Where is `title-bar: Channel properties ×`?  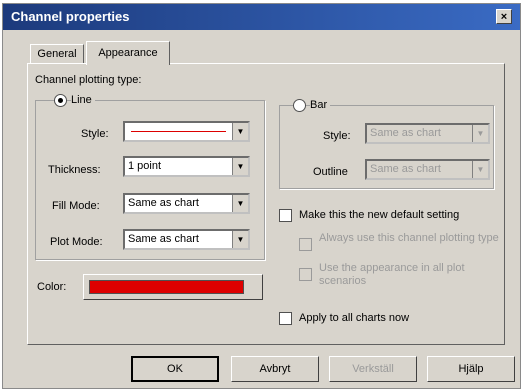
title-bar: Channel properties × is located at coordinates (261, 17).